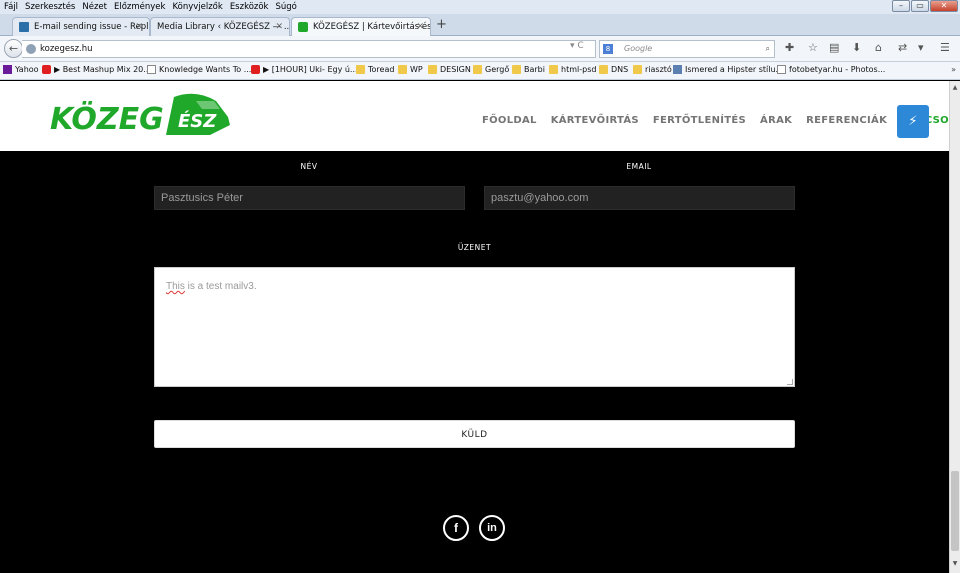  Describe the element at coordinates (846, 120) in the screenshot. I see `nav-referenciak: REFERENCIÁK` at that location.